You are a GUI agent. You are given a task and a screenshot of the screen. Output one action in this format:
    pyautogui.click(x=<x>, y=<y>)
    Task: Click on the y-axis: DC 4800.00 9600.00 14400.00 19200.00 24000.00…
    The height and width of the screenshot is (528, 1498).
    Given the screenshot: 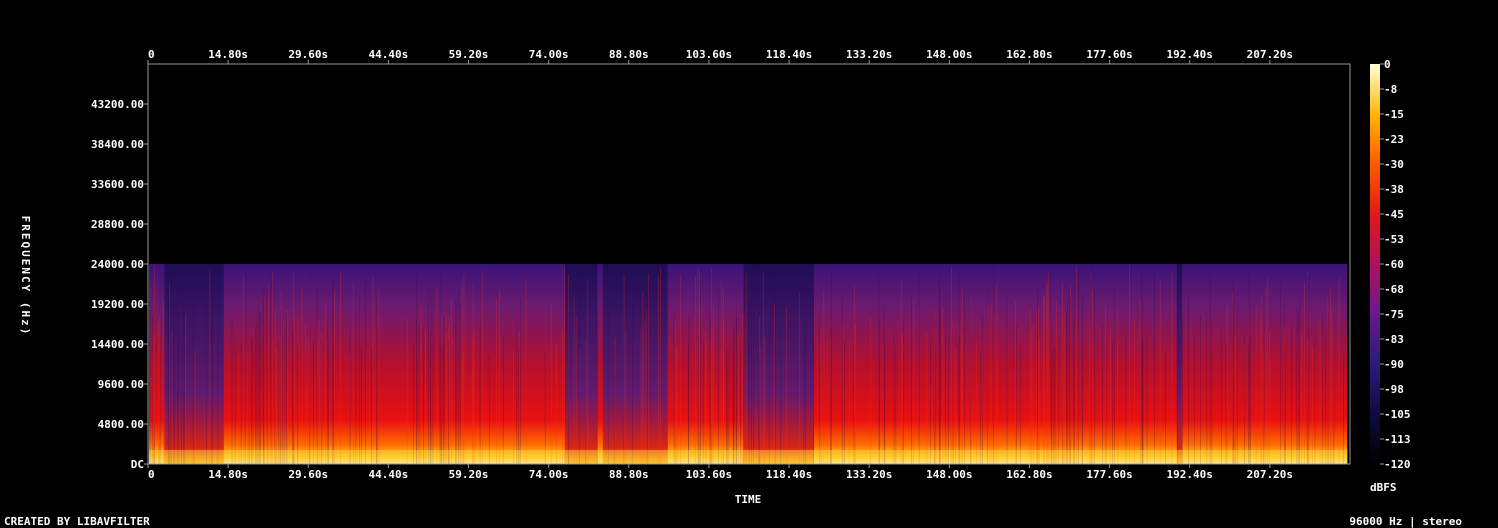 What is the action you would take?
    pyautogui.click(x=119, y=284)
    